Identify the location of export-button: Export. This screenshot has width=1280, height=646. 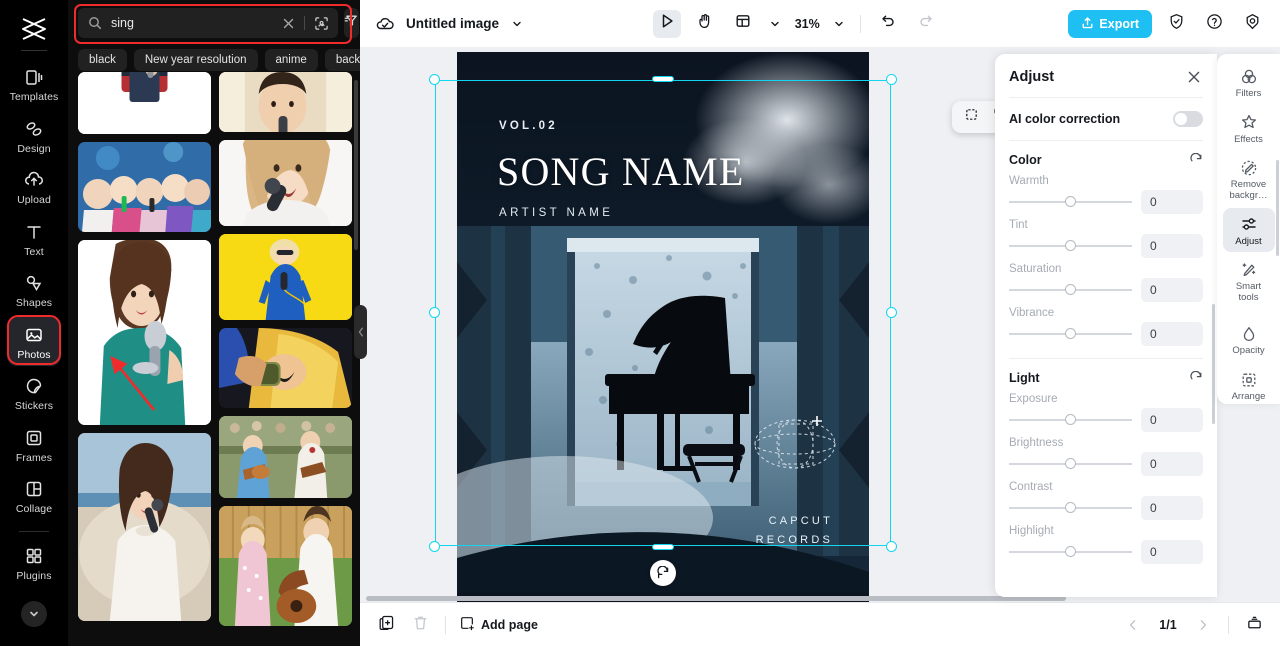
(1110, 23).